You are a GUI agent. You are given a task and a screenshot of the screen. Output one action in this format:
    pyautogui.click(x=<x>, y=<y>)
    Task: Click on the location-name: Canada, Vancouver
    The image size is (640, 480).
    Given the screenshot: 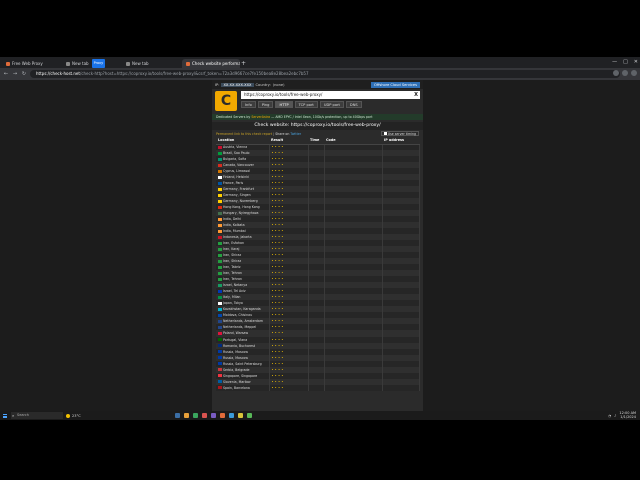 What is the action you would take?
    pyautogui.click(x=238, y=165)
    